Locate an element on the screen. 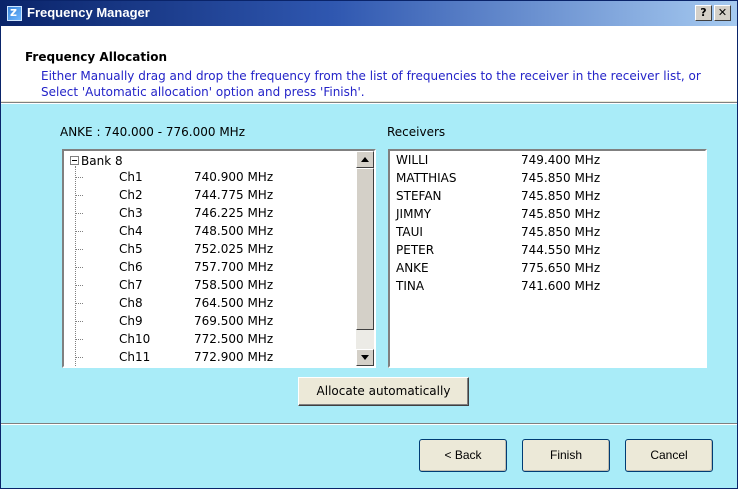  arrow-up-icon is located at coordinates (365, 159).